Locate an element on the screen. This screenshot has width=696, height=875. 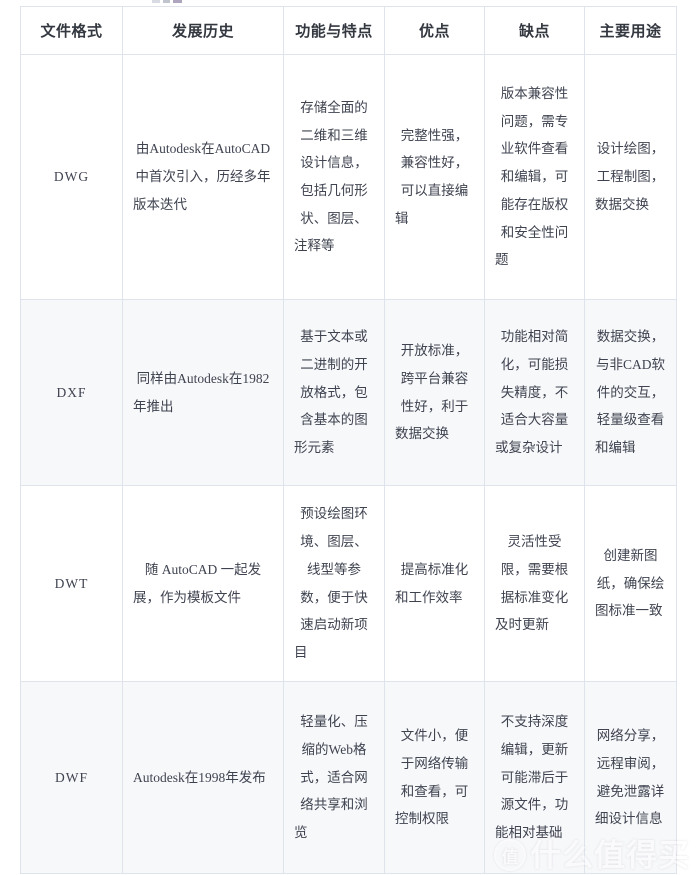
column-header-file-format: 文件格式 is located at coordinates (71, 30).